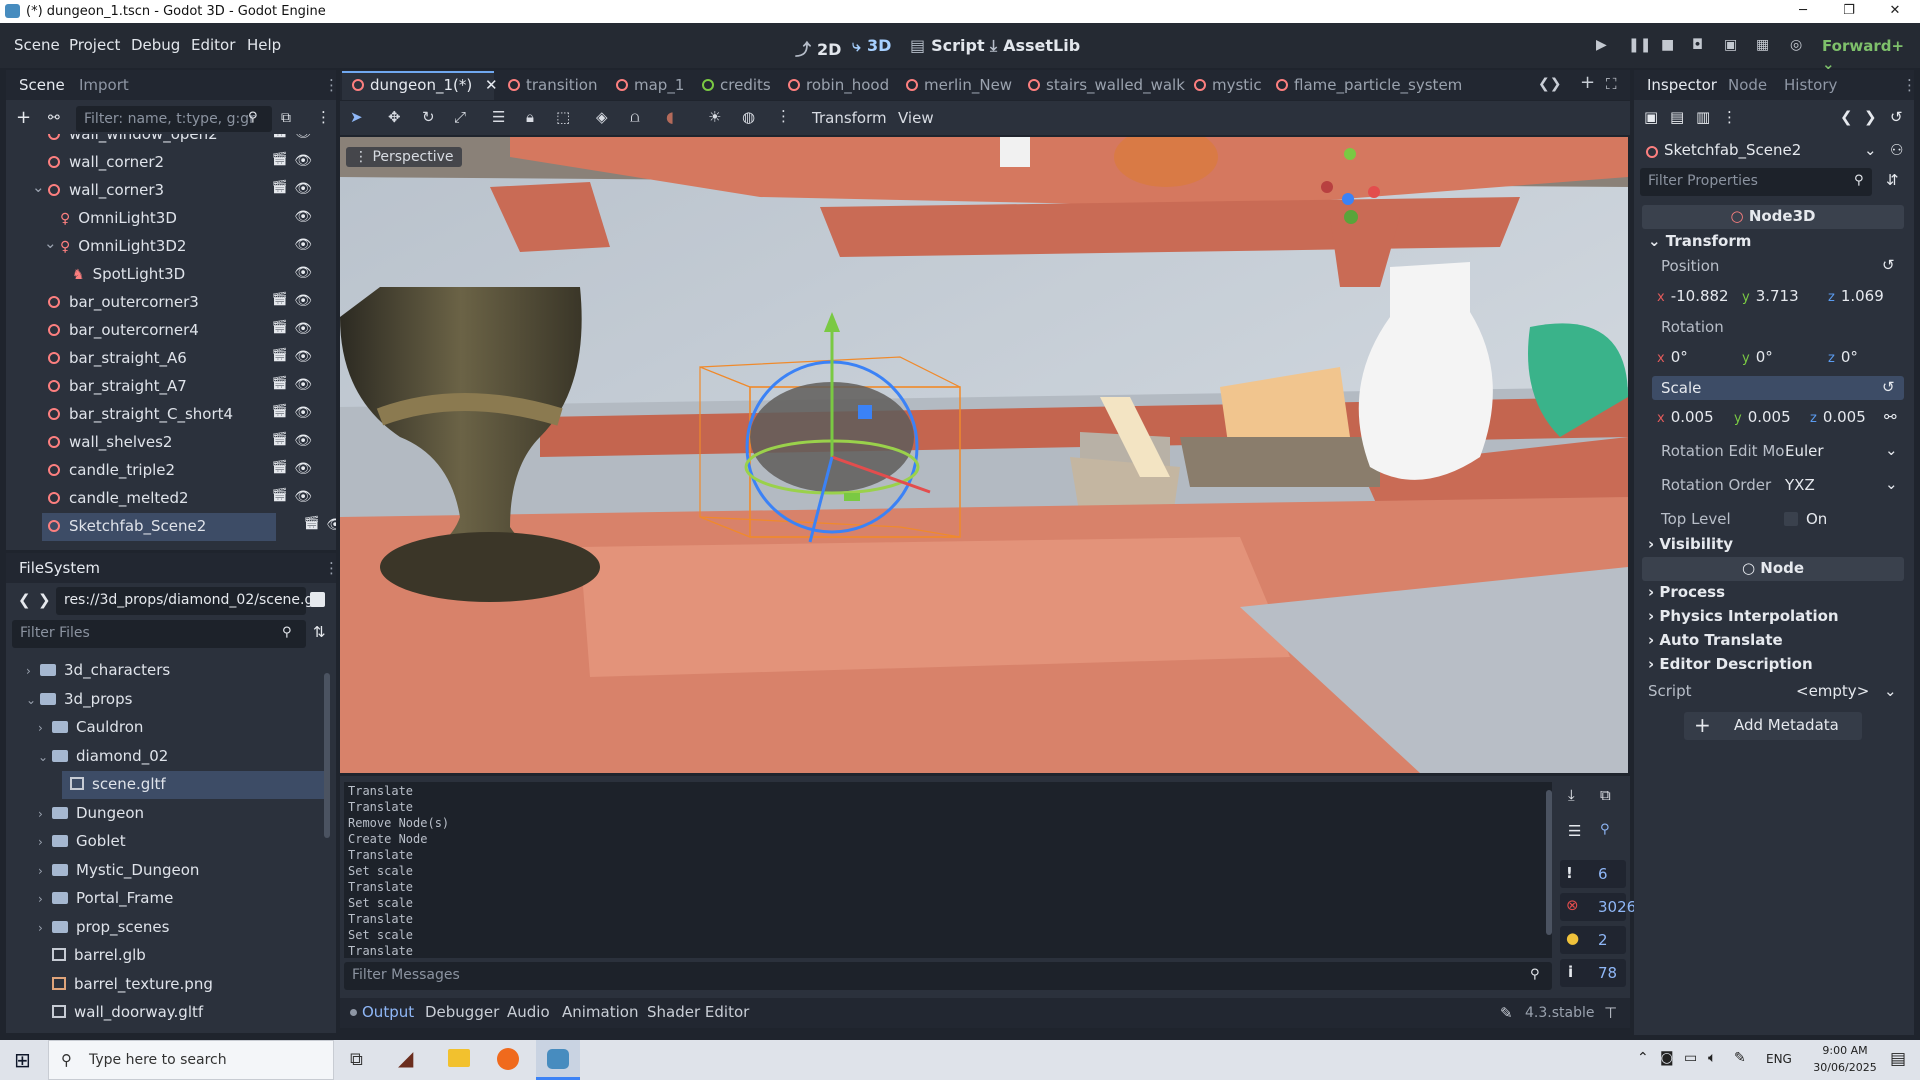 The image size is (1920, 1080). I want to click on movie-maker-icon: ◎, so click(1796, 45).